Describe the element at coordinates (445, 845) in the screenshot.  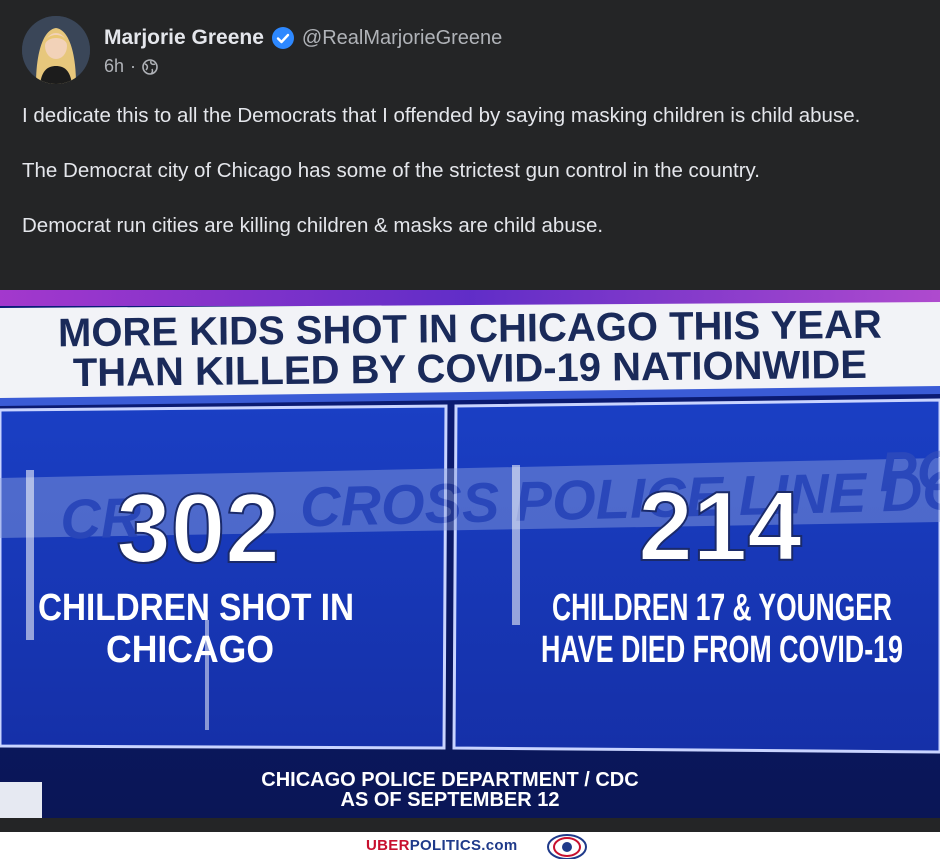
I see `site-name-politics: POLITICS` at that location.